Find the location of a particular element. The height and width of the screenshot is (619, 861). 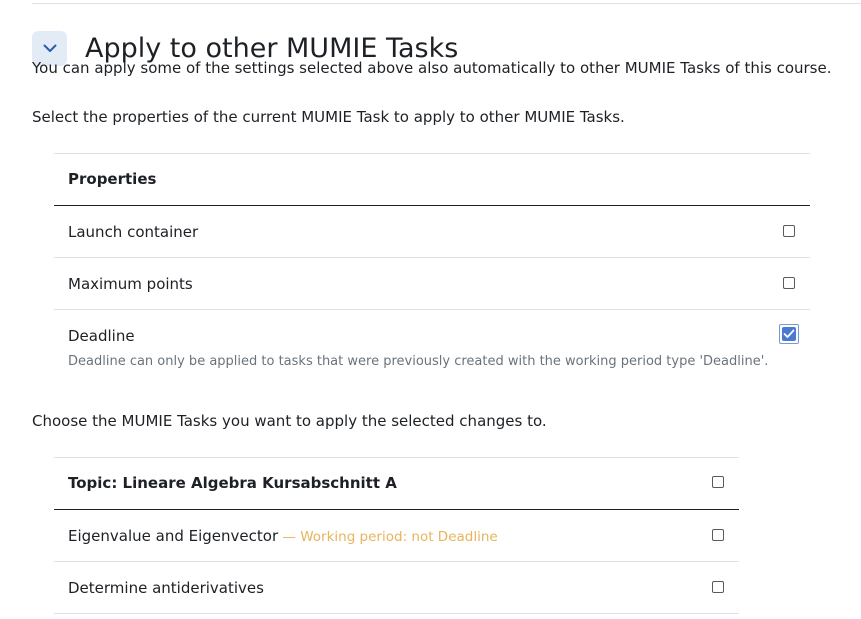

eigenvalue-task-checkbox is located at coordinates (718, 535).